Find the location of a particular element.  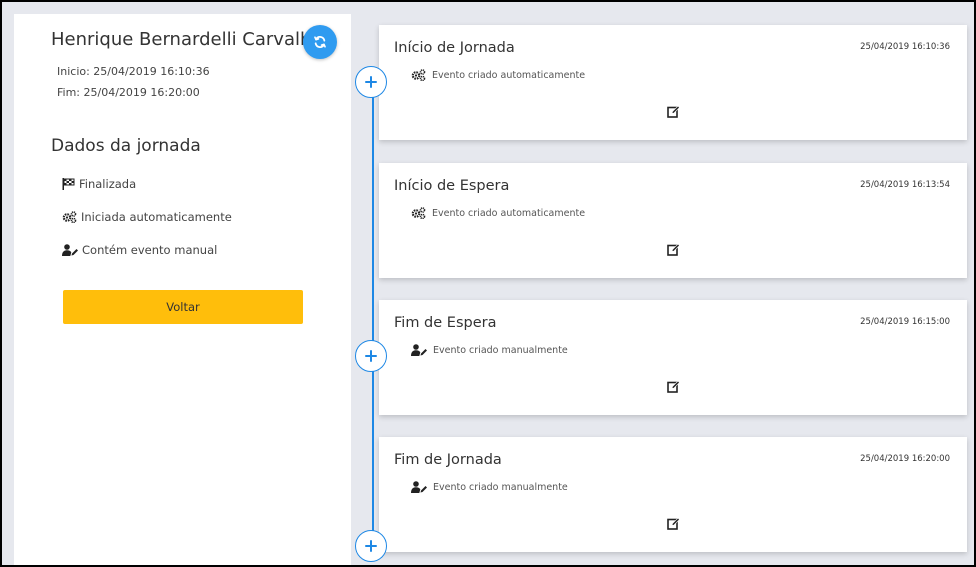

status-manual-event: Contém evento manual is located at coordinates (139, 250).